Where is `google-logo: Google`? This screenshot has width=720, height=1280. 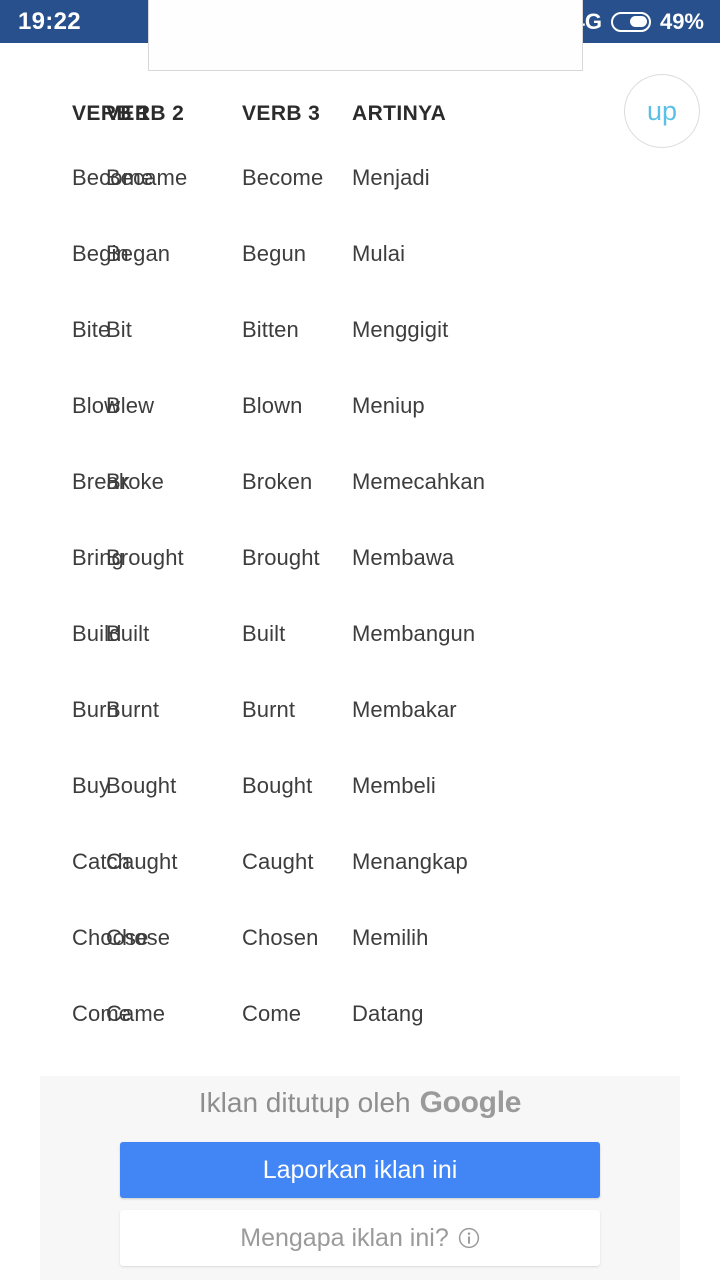
google-logo: Google is located at coordinates (470, 1102).